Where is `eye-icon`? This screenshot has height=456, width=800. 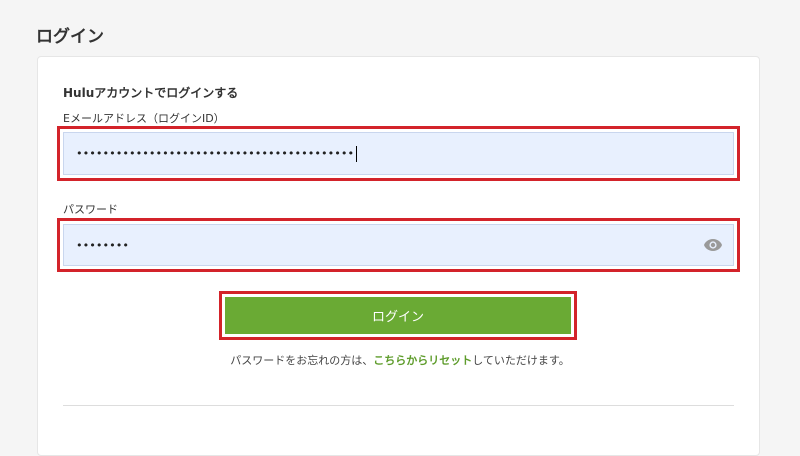 eye-icon is located at coordinates (713, 245).